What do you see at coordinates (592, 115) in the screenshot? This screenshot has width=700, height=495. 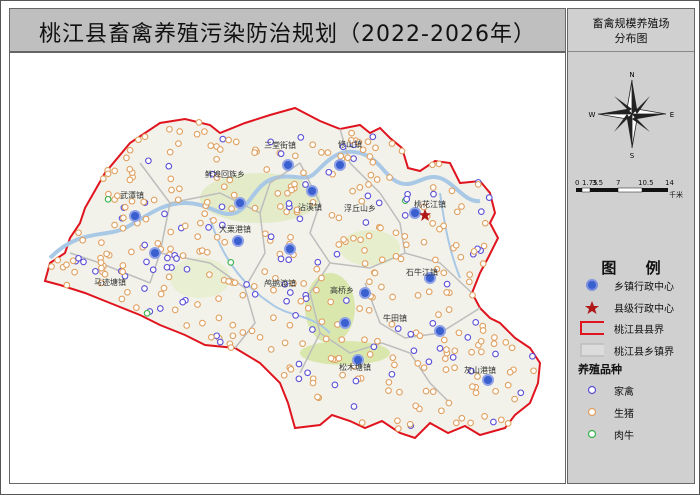 I see `compass-w: W` at bounding box center [592, 115].